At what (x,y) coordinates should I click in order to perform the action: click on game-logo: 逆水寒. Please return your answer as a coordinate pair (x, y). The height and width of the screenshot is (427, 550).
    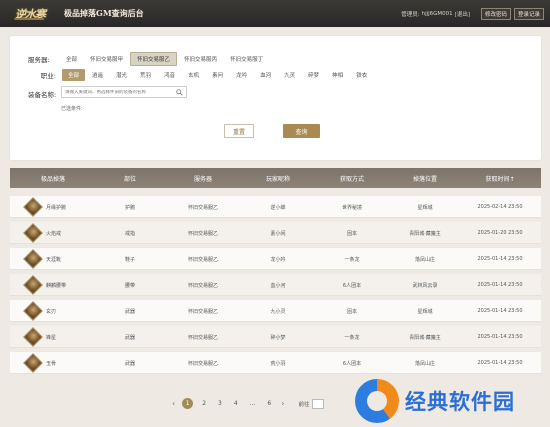
    Looking at the image, I should click on (30, 13).